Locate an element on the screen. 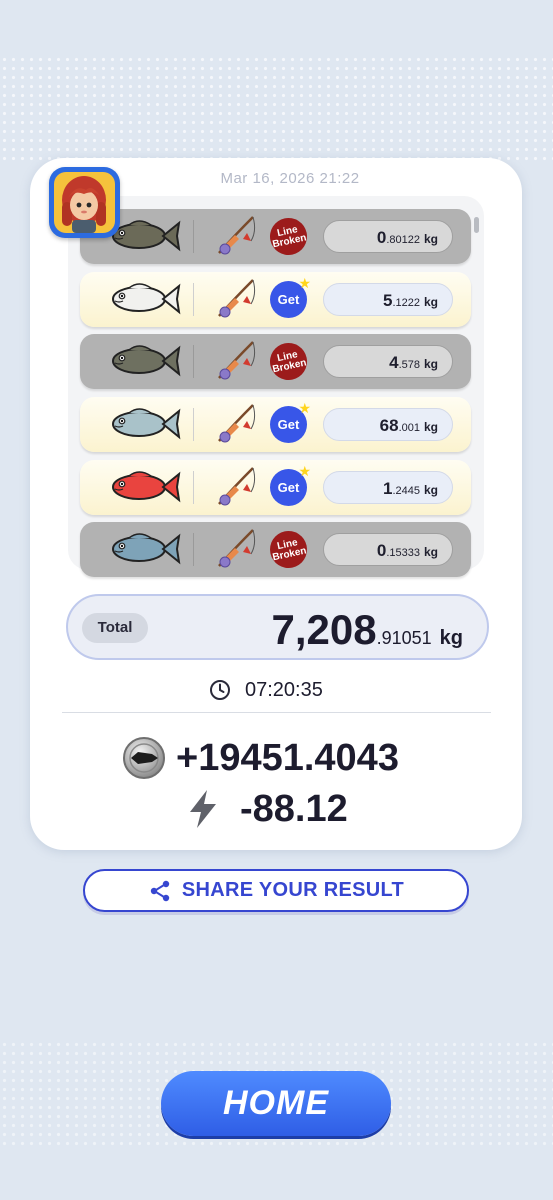  catch-row: Line Broken 0.15333 kg is located at coordinates (275, 549).